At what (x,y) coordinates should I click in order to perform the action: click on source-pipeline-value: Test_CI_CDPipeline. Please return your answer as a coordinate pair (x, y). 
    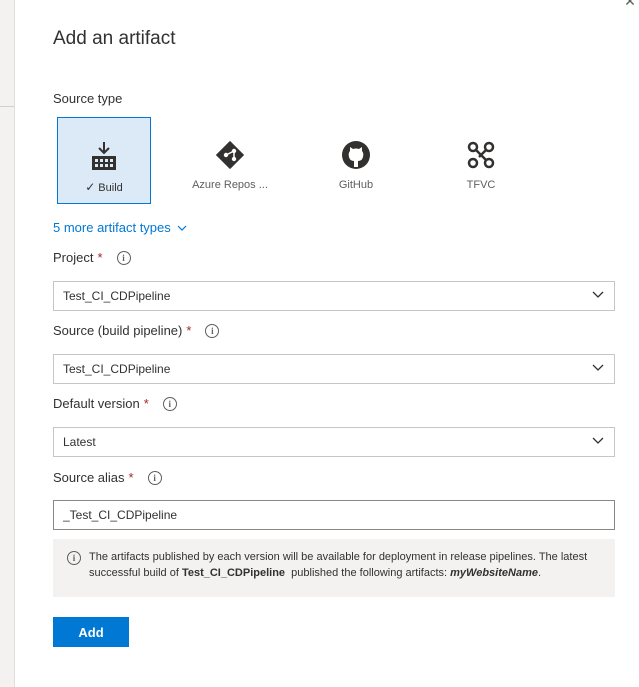
    Looking at the image, I should click on (117, 369).